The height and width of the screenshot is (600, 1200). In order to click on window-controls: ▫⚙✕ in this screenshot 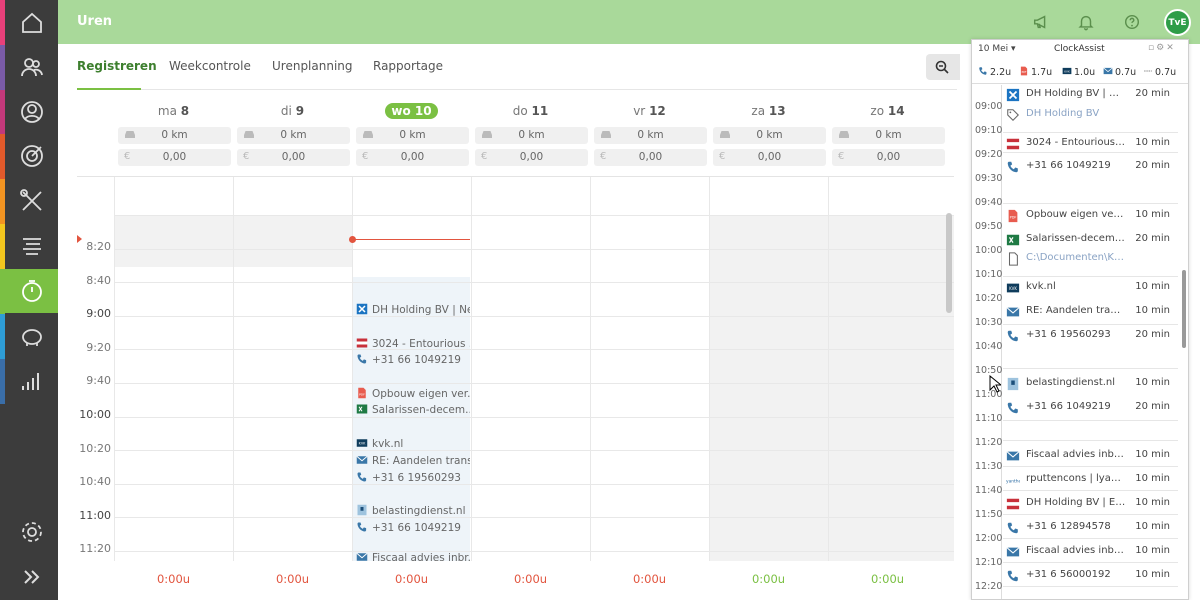, I will do `click(1162, 48)`.